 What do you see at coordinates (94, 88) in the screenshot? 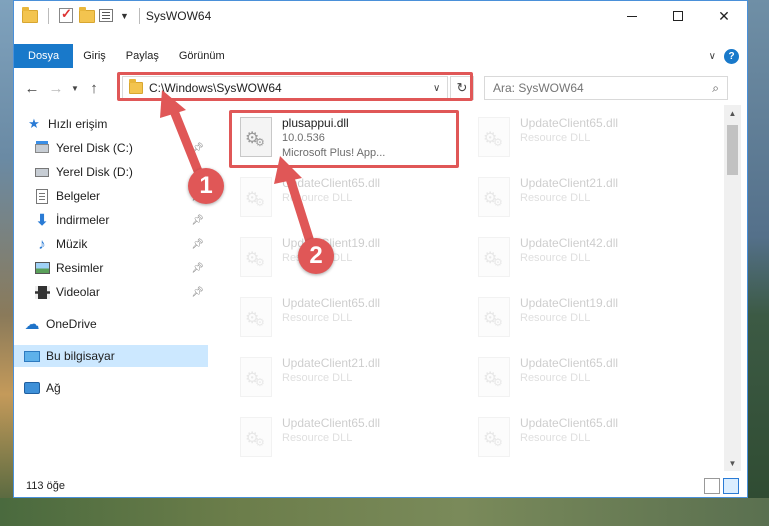
I see `up-arrow-icon: ↑` at bounding box center [94, 88].